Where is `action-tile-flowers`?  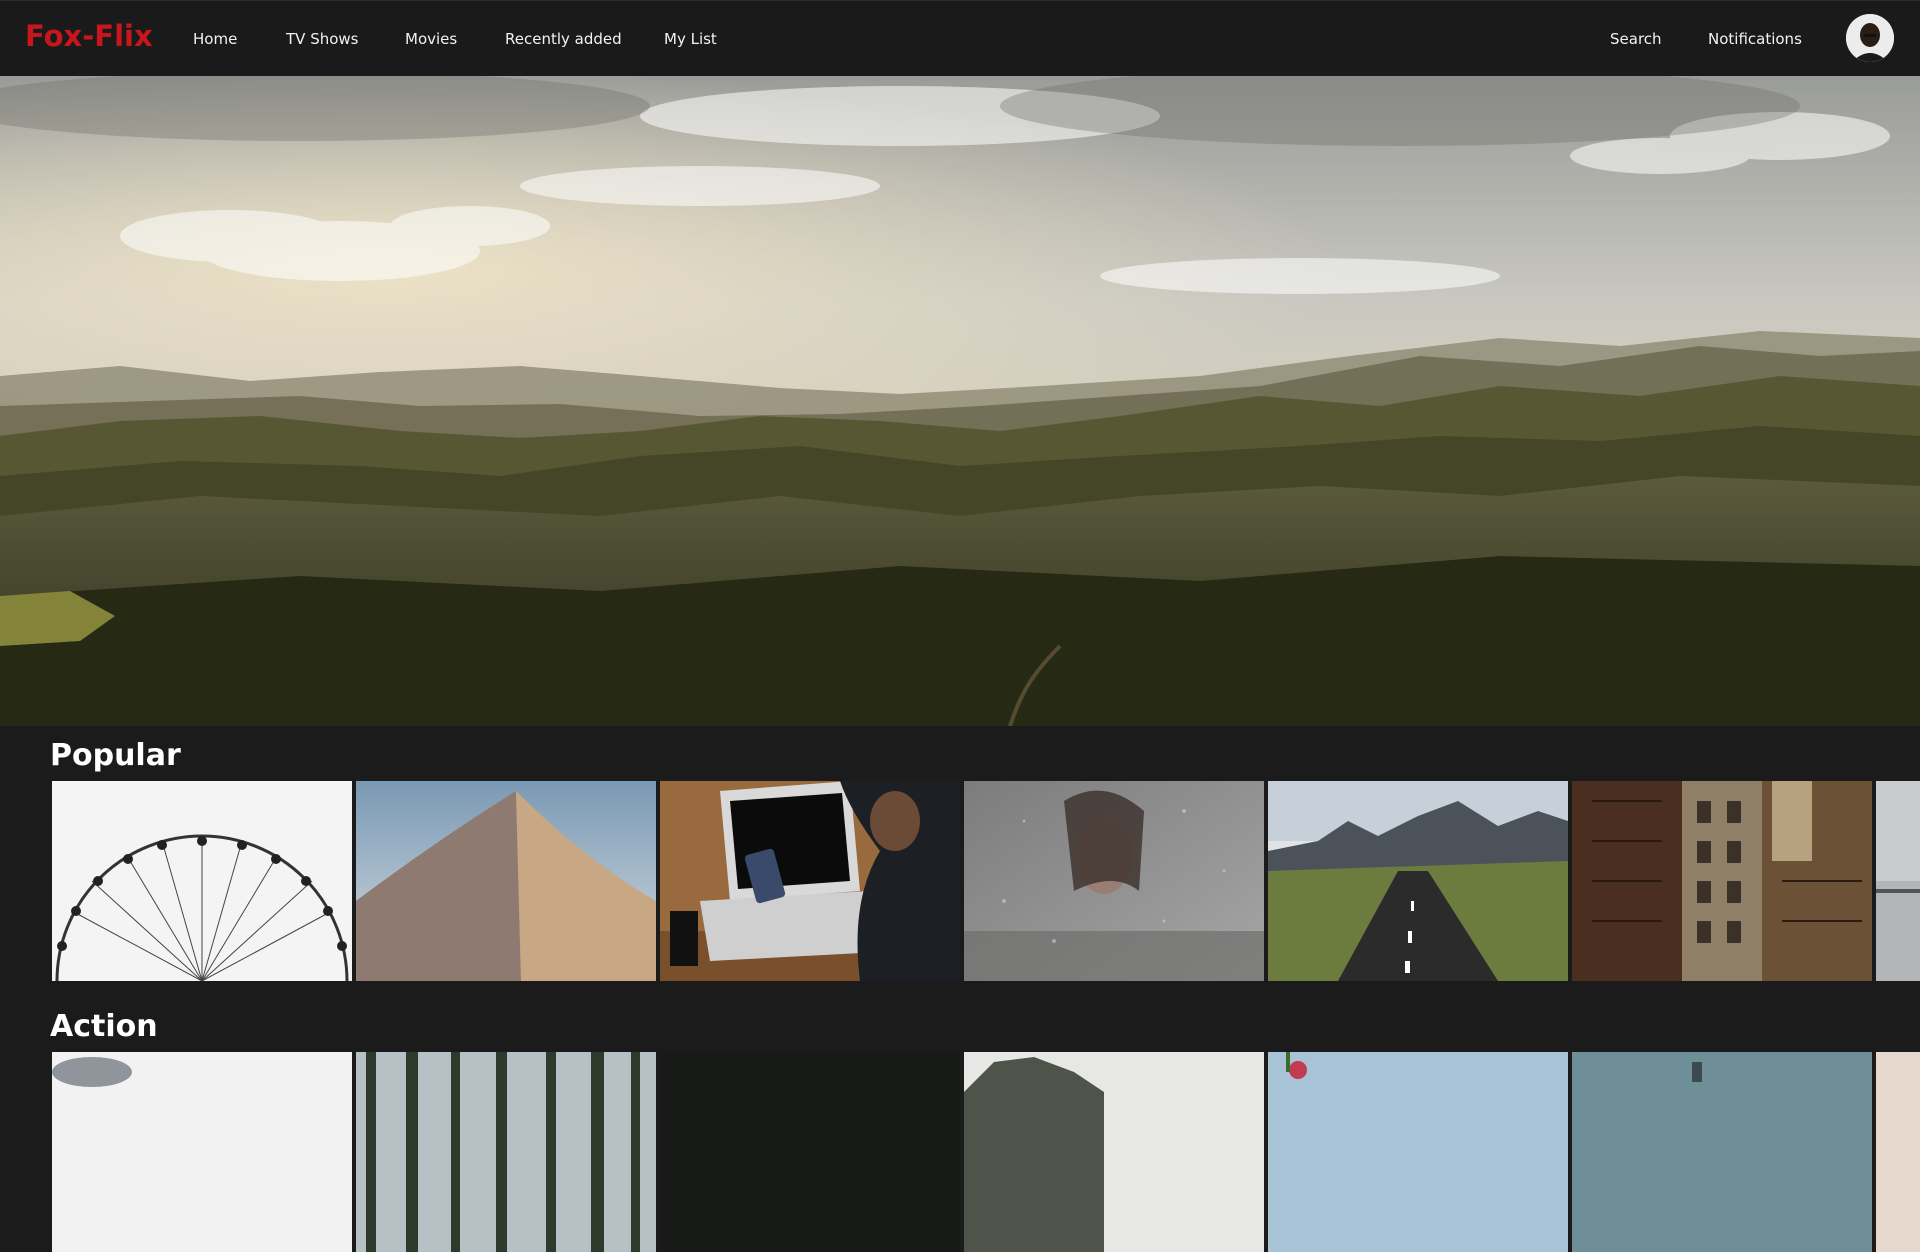
action-tile-flowers is located at coordinates (1418, 1152).